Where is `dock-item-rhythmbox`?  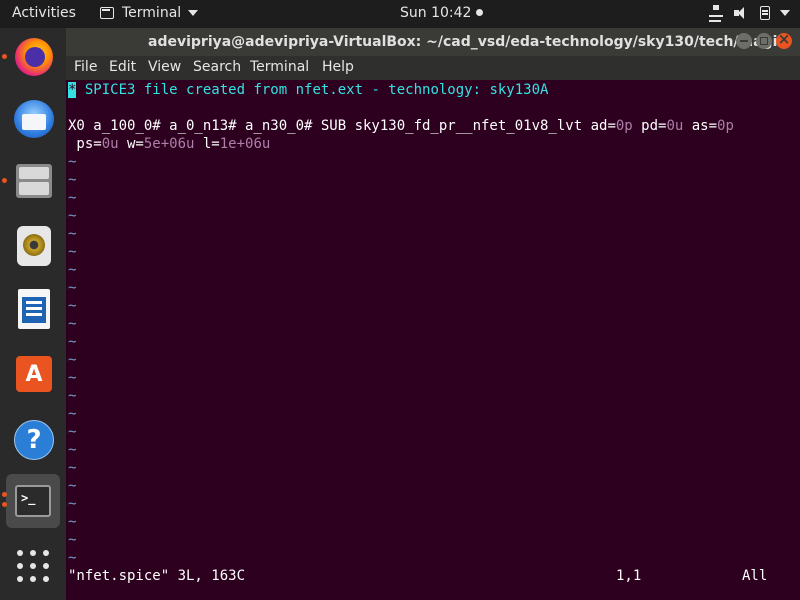 dock-item-rhythmbox is located at coordinates (33, 245).